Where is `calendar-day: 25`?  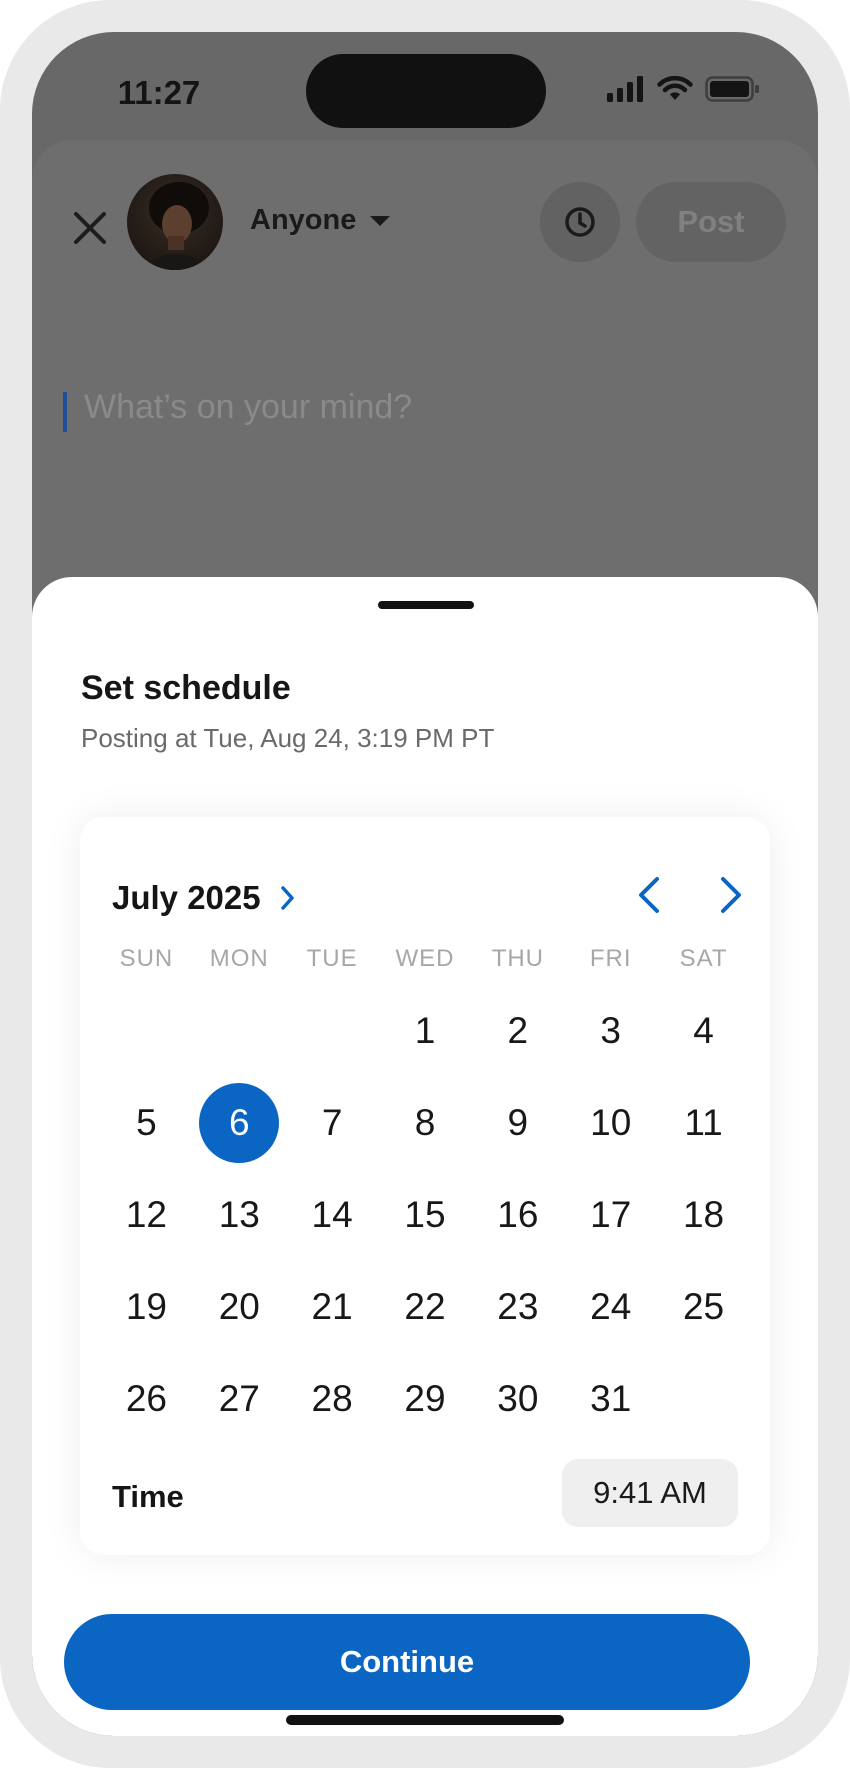
calendar-day: 25 is located at coordinates (703, 1307).